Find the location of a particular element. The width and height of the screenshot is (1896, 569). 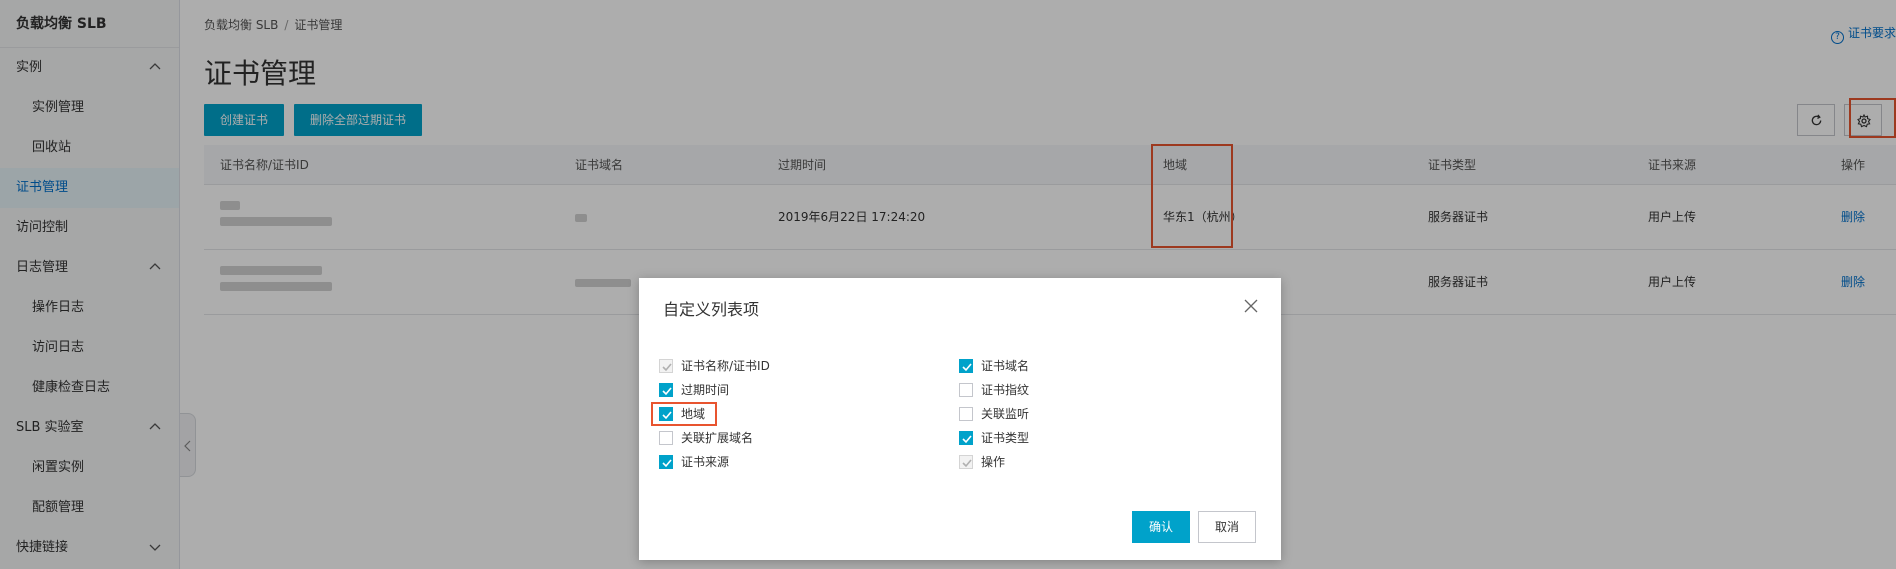

option-label: 证书类型 is located at coordinates (1005, 438).